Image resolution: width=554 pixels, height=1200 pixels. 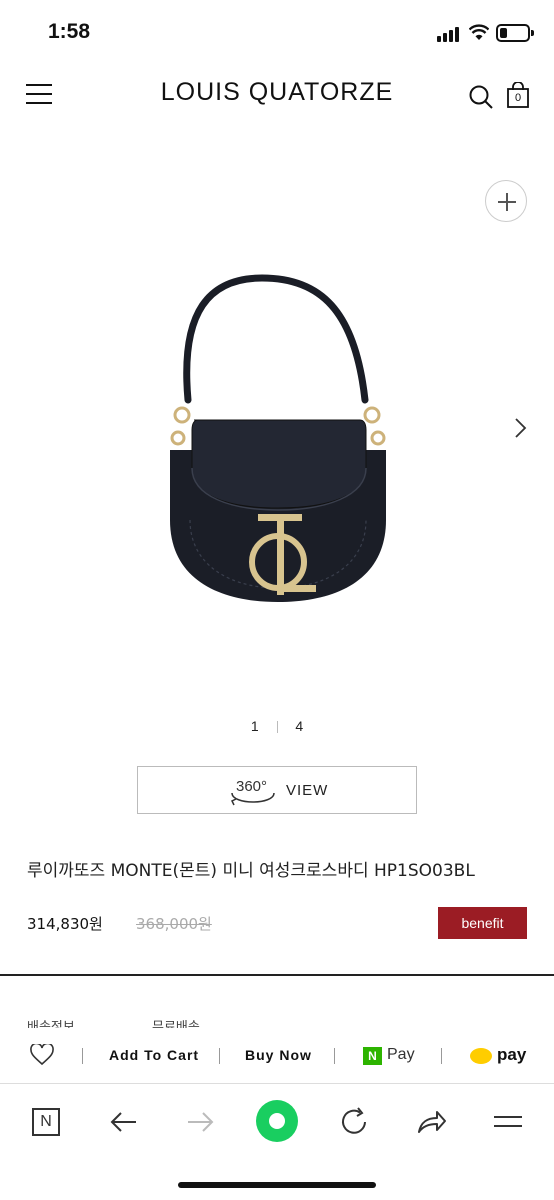 What do you see at coordinates (124, 1122) in the screenshot?
I see `back-arrow-icon` at bounding box center [124, 1122].